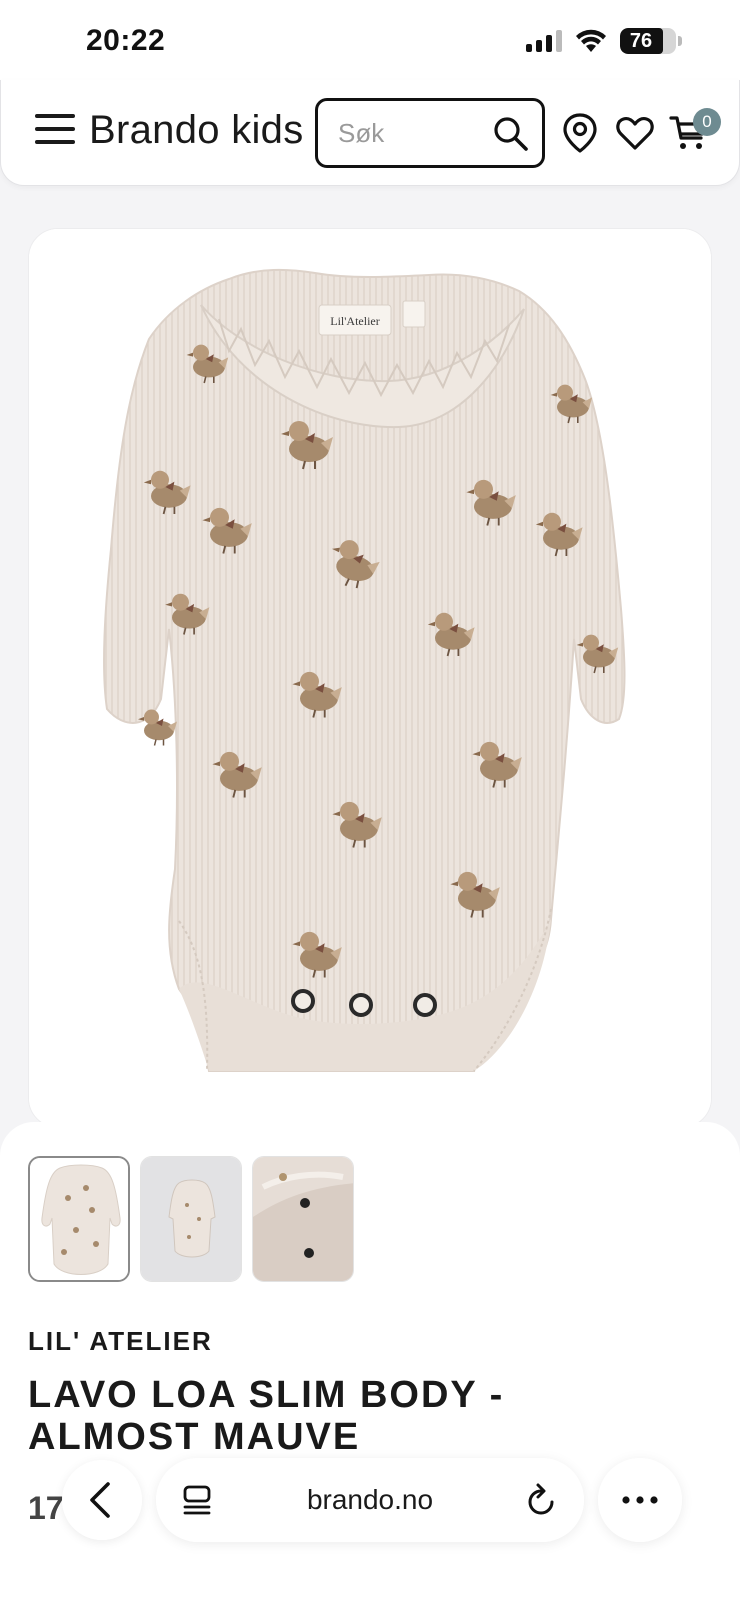  I want to click on tabs-icon, so click(197, 1500).